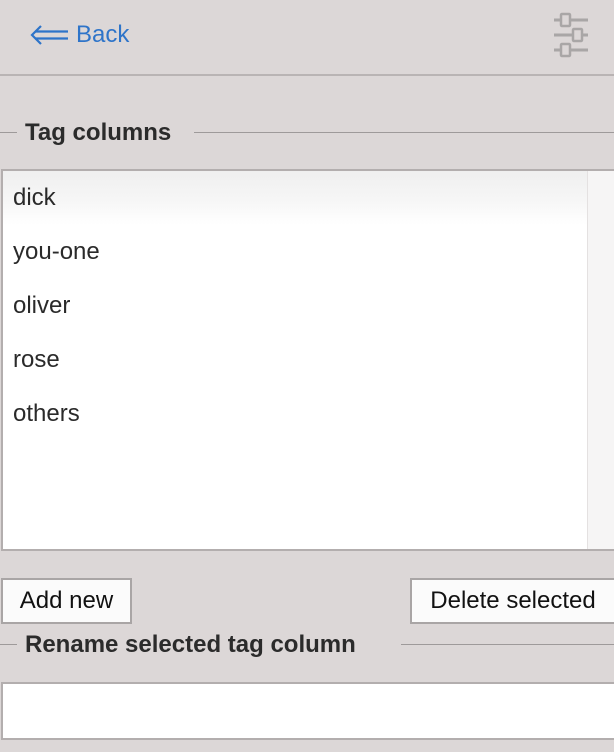 This screenshot has width=614, height=752. Describe the element at coordinates (295, 252) in the screenshot. I see `list-item: you-one` at that location.